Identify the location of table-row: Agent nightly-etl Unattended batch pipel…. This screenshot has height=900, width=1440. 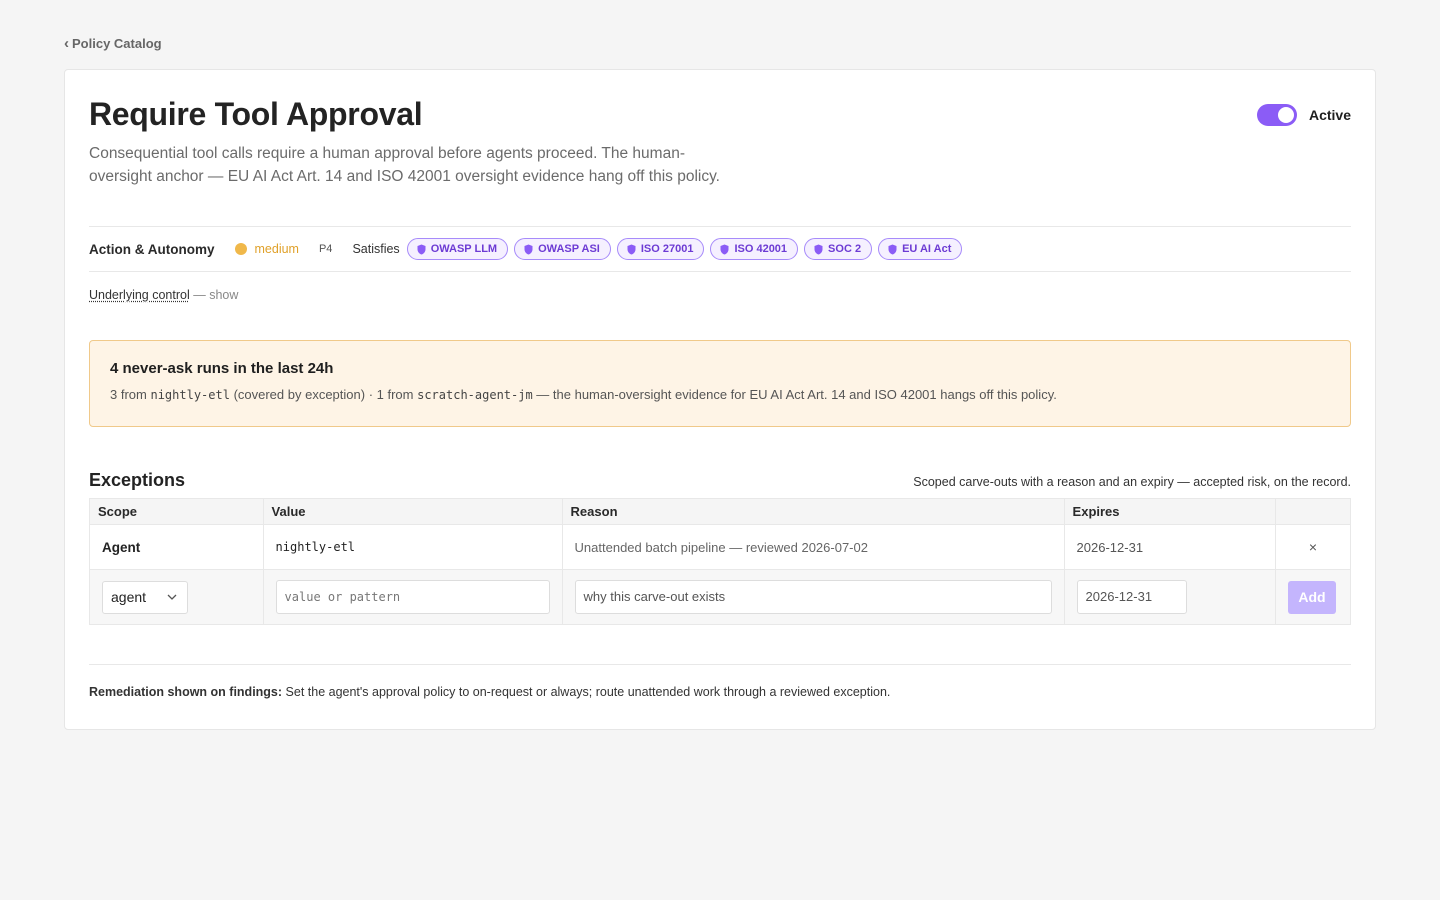
(720, 547).